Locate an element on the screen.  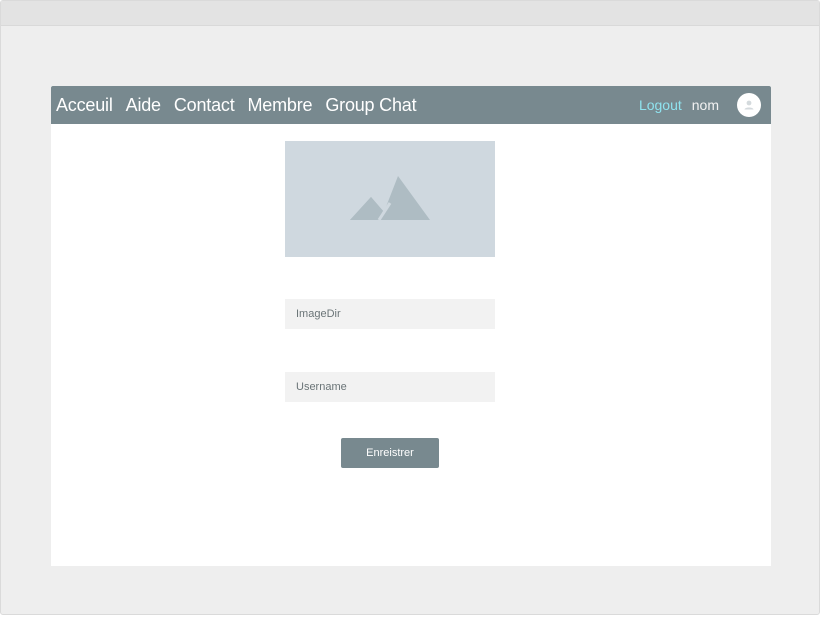
user-icon is located at coordinates (749, 105).